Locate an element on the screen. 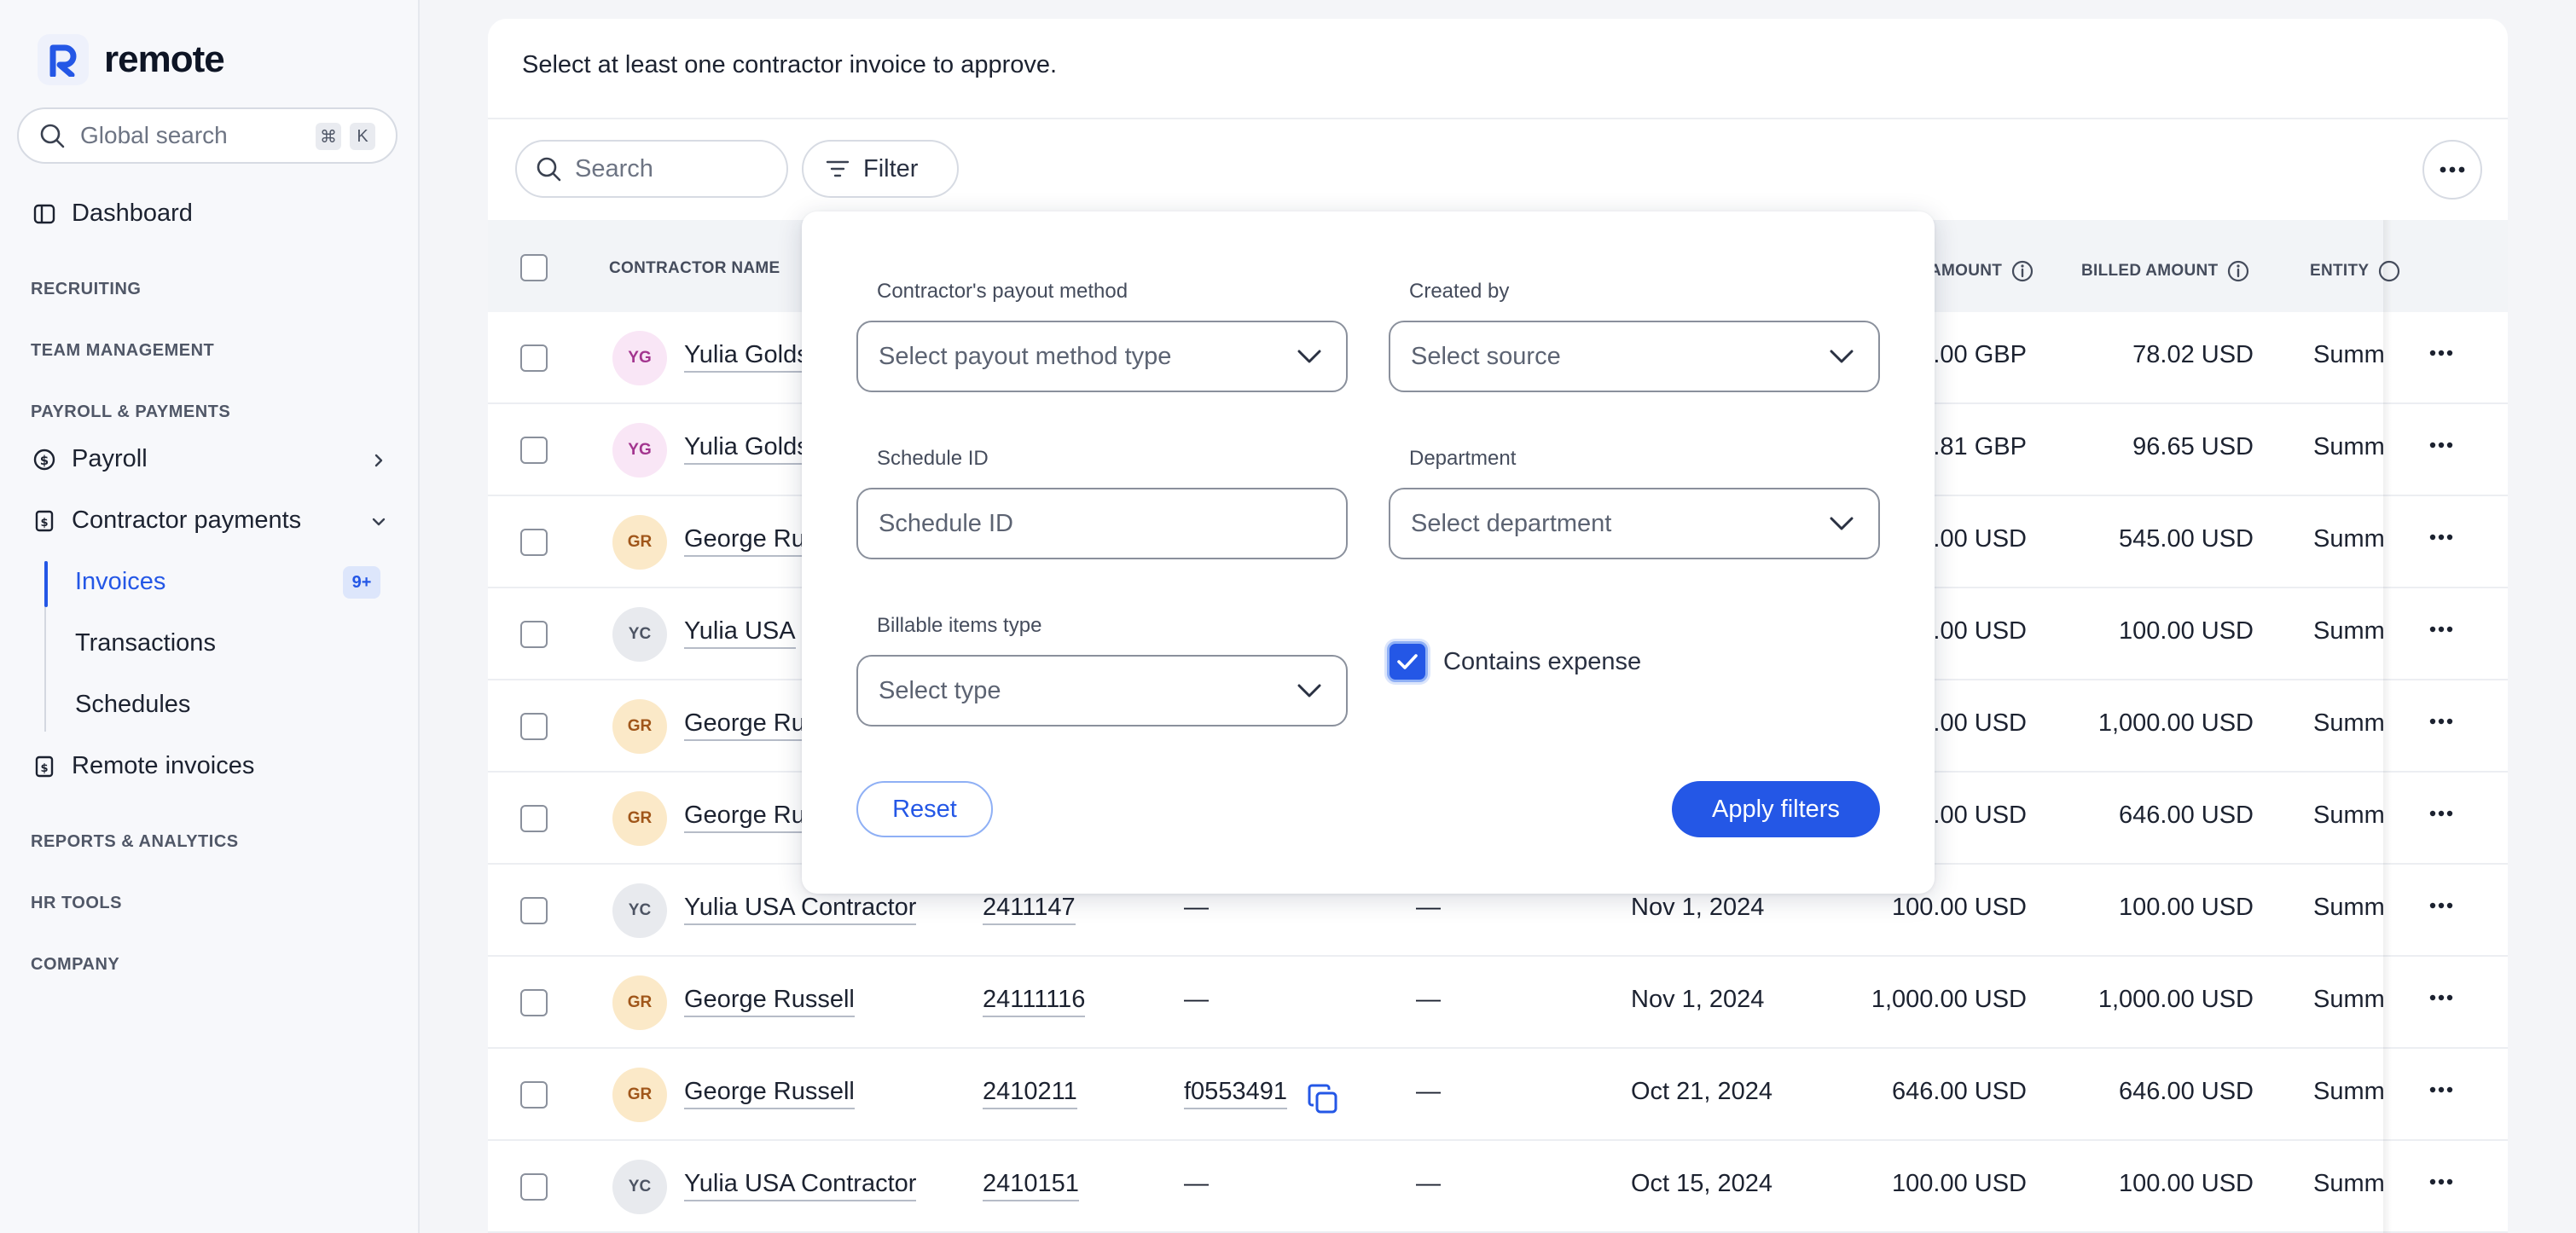  invoice-dollar-icon: $ is located at coordinates (44, 520).